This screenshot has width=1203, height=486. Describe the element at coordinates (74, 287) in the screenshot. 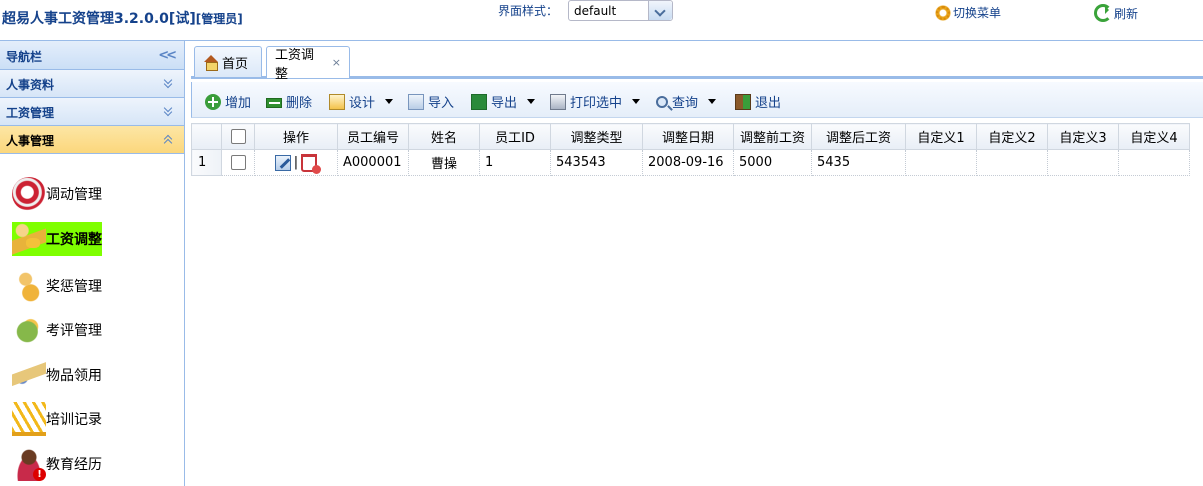

I see `menu-item-label: 奖惩管理` at that location.